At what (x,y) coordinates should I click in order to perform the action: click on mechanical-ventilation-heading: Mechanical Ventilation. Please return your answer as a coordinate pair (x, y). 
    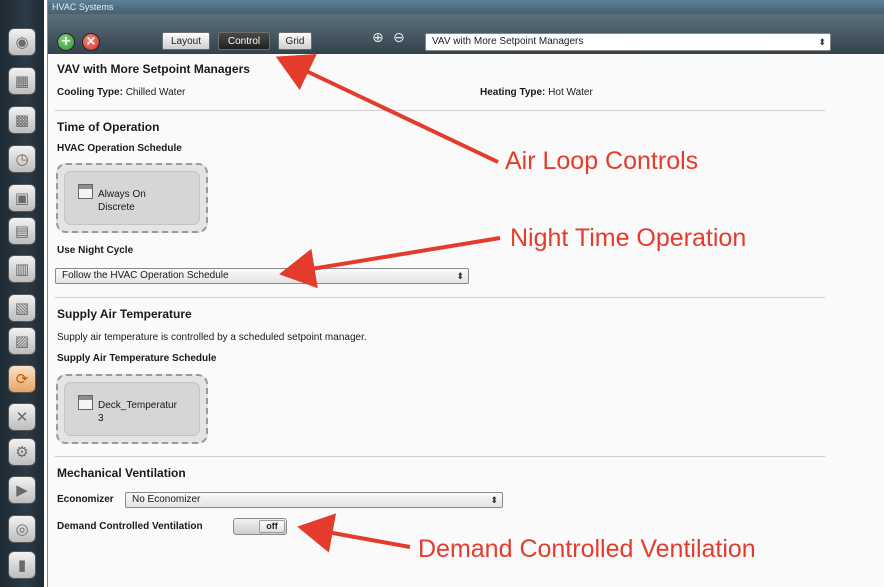
    Looking at the image, I should click on (121, 473).